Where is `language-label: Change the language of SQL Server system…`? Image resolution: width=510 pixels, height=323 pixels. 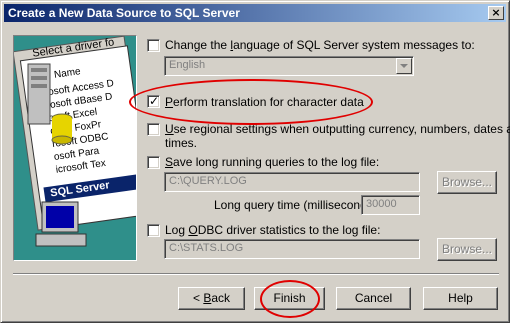 language-label: Change the language of SQL Server system… is located at coordinates (320, 45).